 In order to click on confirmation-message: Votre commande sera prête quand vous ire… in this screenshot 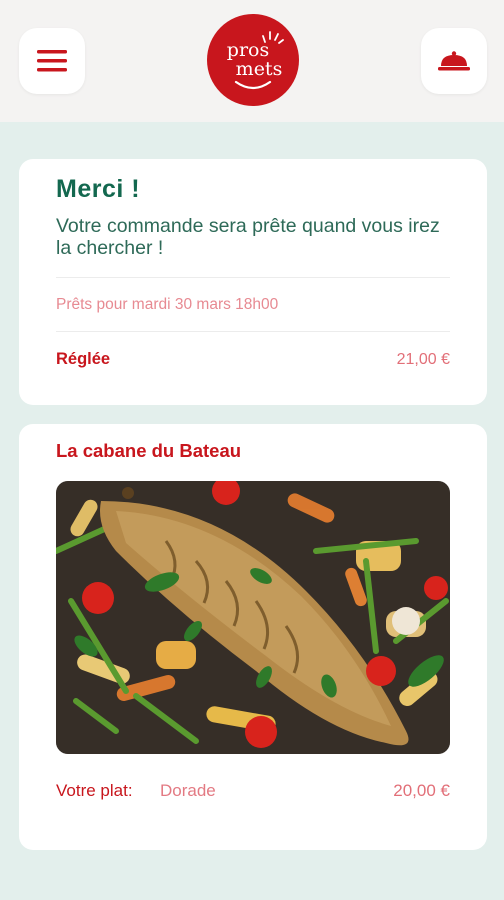, I will do `click(248, 237)`.